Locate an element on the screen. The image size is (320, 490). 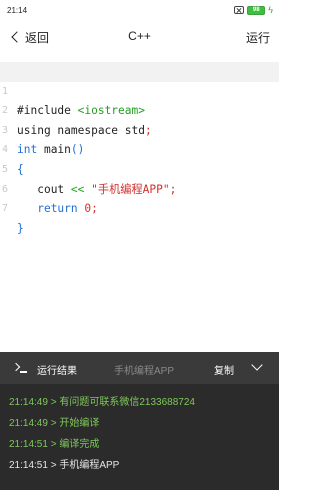
code-line: 7 } is located at coordinates (139, 207).